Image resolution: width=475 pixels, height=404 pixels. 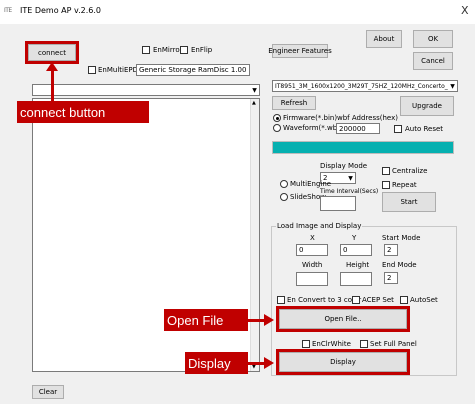 I want to click on multi-engine-radio, so click(x=284, y=184).